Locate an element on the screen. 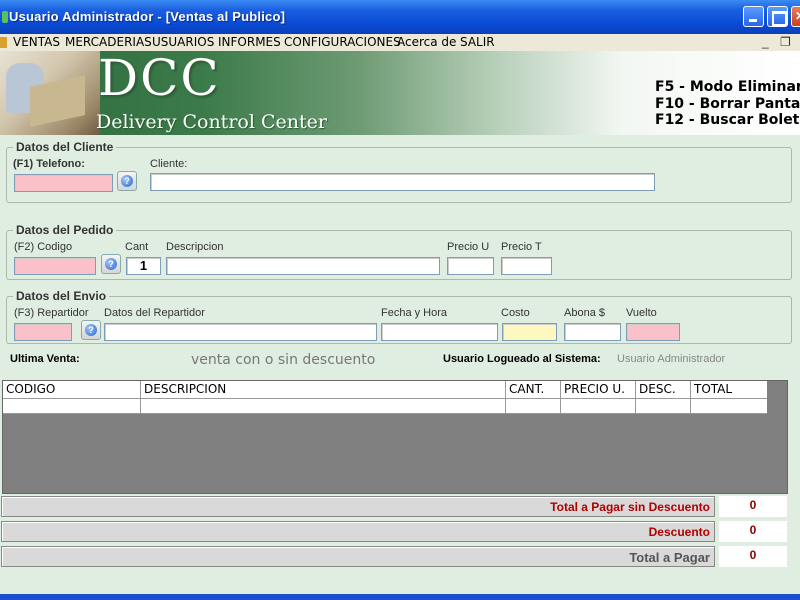 Image resolution: width=800 pixels, height=600 pixels. total-sin-descuento-label: Total a Pagar sin Descuento is located at coordinates (630, 507).